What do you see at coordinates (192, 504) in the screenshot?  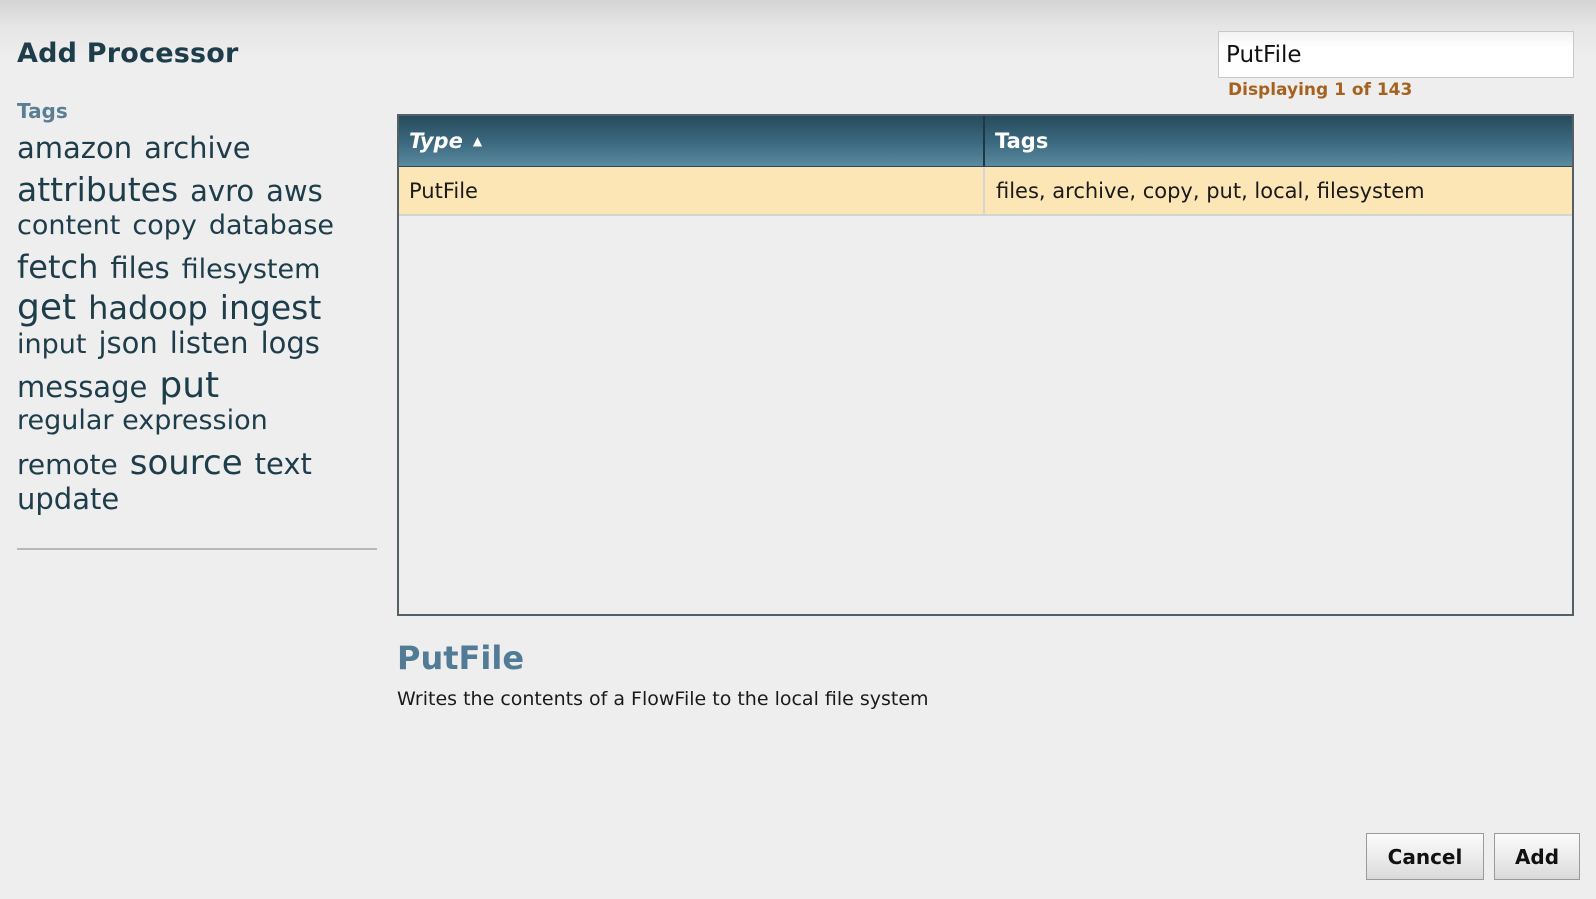 I see `tag-cloud-line: update` at bounding box center [192, 504].